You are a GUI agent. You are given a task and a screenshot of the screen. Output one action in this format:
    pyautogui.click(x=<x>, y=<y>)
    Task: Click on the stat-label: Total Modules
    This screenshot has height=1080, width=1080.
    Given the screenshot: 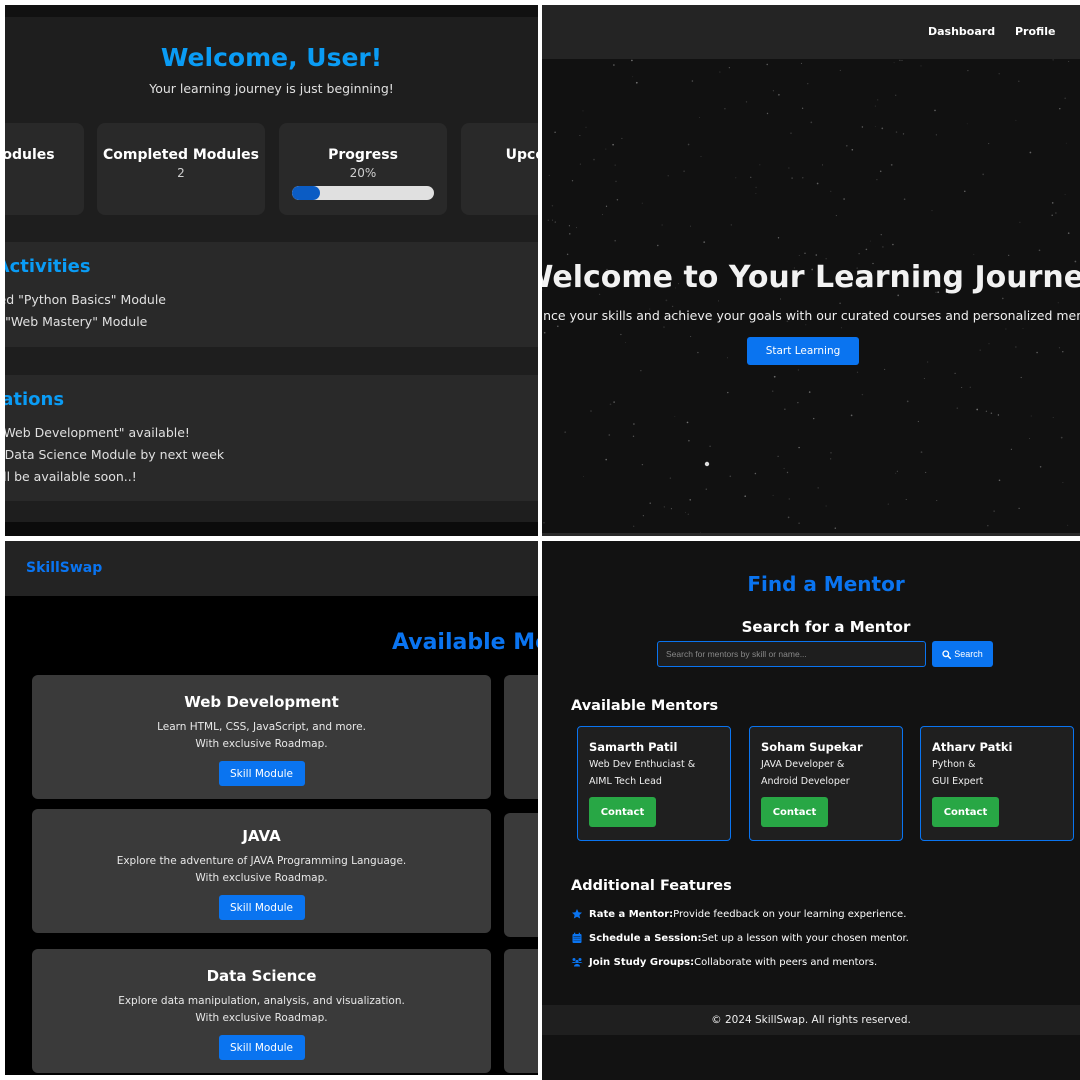 What is the action you would take?
    pyautogui.click(x=30, y=155)
    